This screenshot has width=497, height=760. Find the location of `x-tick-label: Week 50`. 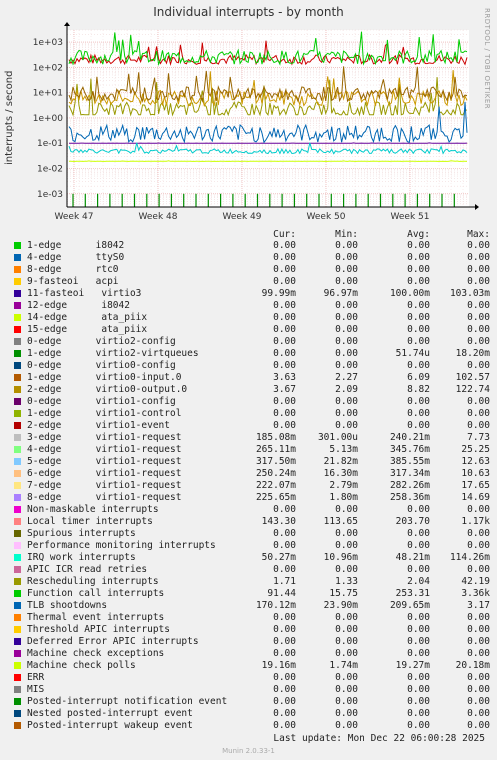

x-tick-label: Week 50 is located at coordinates (326, 217).